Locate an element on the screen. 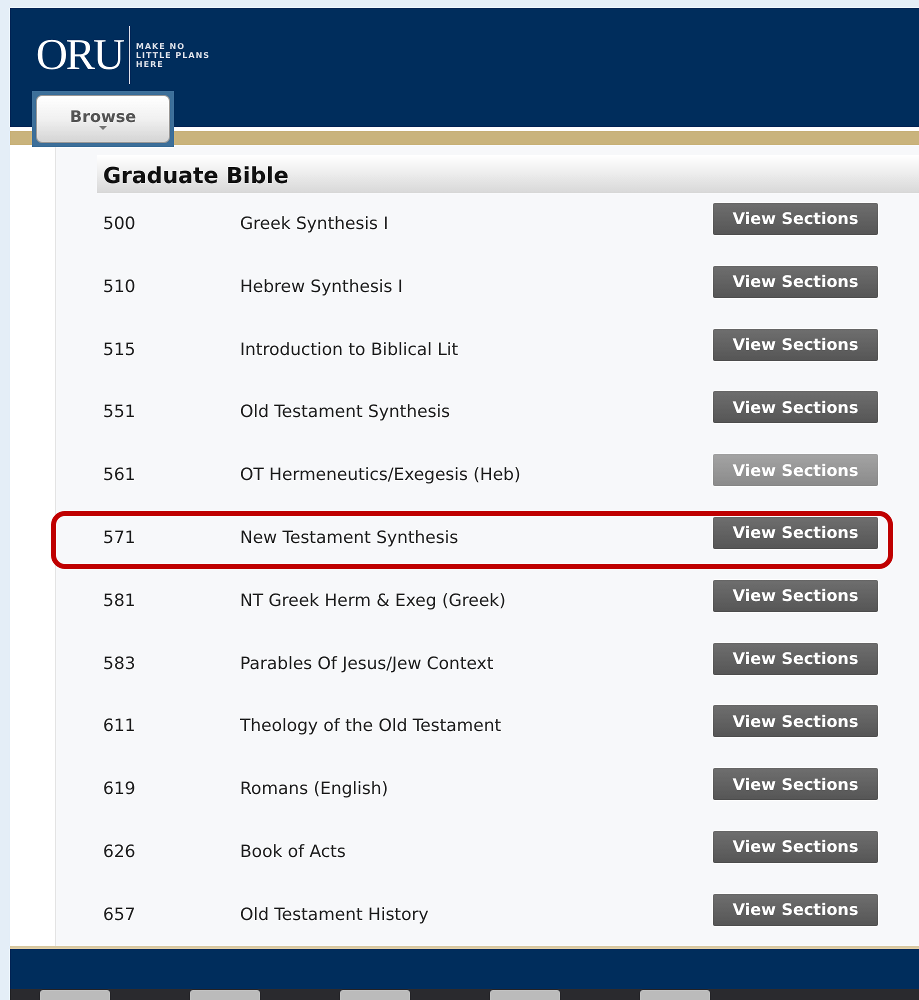  course-title: Hebrew Synthesis I is located at coordinates (322, 286).